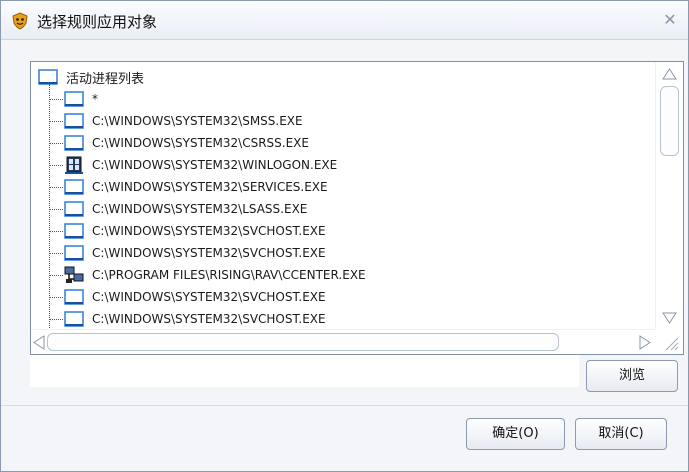 The image size is (689, 472). What do you see at coordinates (197, 121) in the screenshot?
I see `tree-item-label: C:\WINDOWS\SYSTEM32\SMSS.EXE` at bounding box center [197, 121].